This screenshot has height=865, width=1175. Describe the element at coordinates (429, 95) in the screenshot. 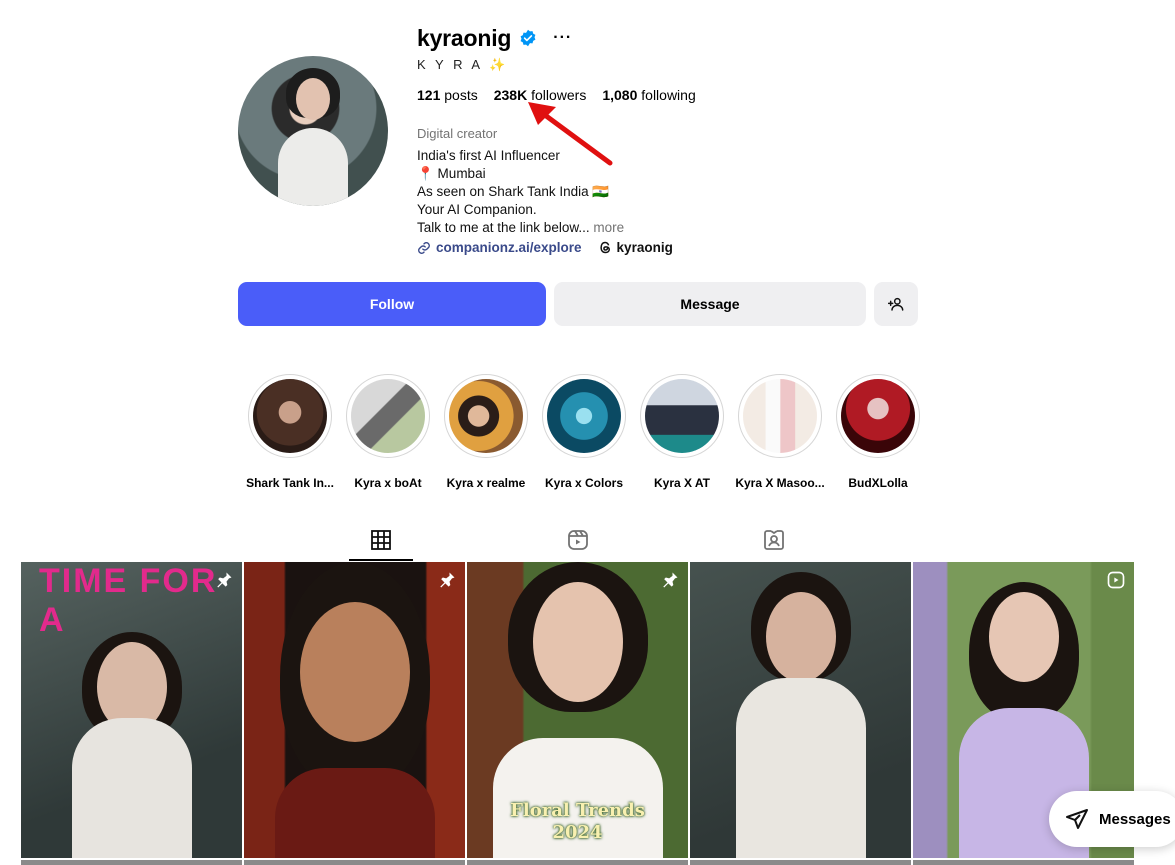

I see `posts-count: 121` at that location.